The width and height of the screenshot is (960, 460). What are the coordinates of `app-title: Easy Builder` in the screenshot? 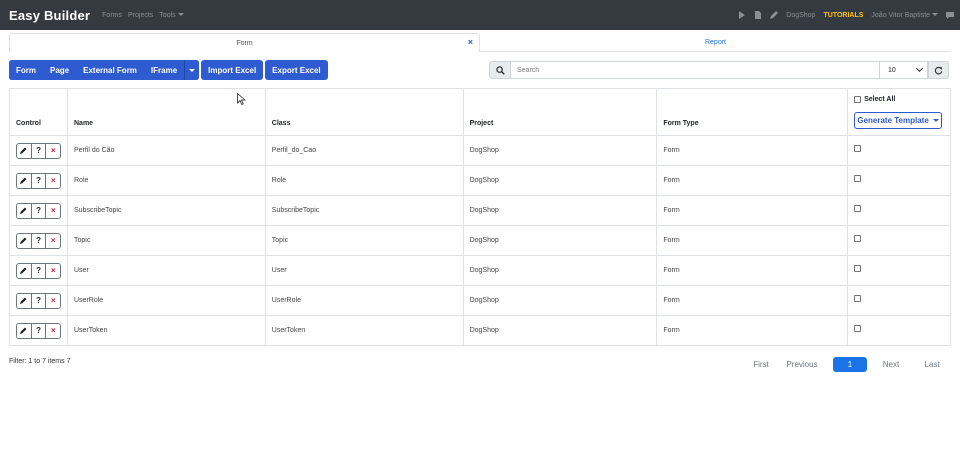 It's located at (49, 15).